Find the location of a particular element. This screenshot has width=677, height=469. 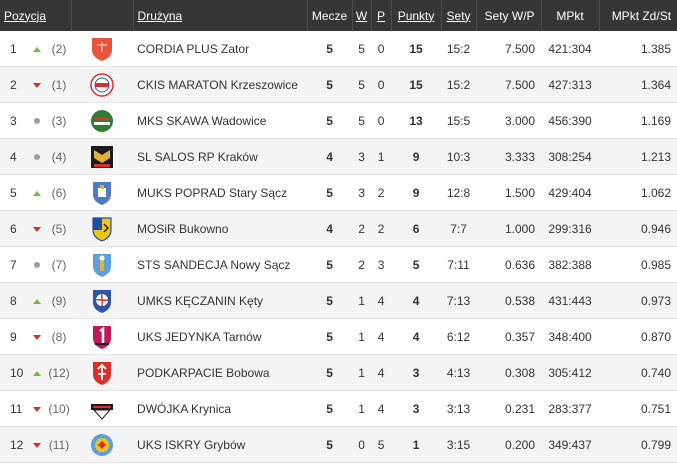

team-name: CKIS MARATON Krzeszowice is located at coordinates (220, 84).